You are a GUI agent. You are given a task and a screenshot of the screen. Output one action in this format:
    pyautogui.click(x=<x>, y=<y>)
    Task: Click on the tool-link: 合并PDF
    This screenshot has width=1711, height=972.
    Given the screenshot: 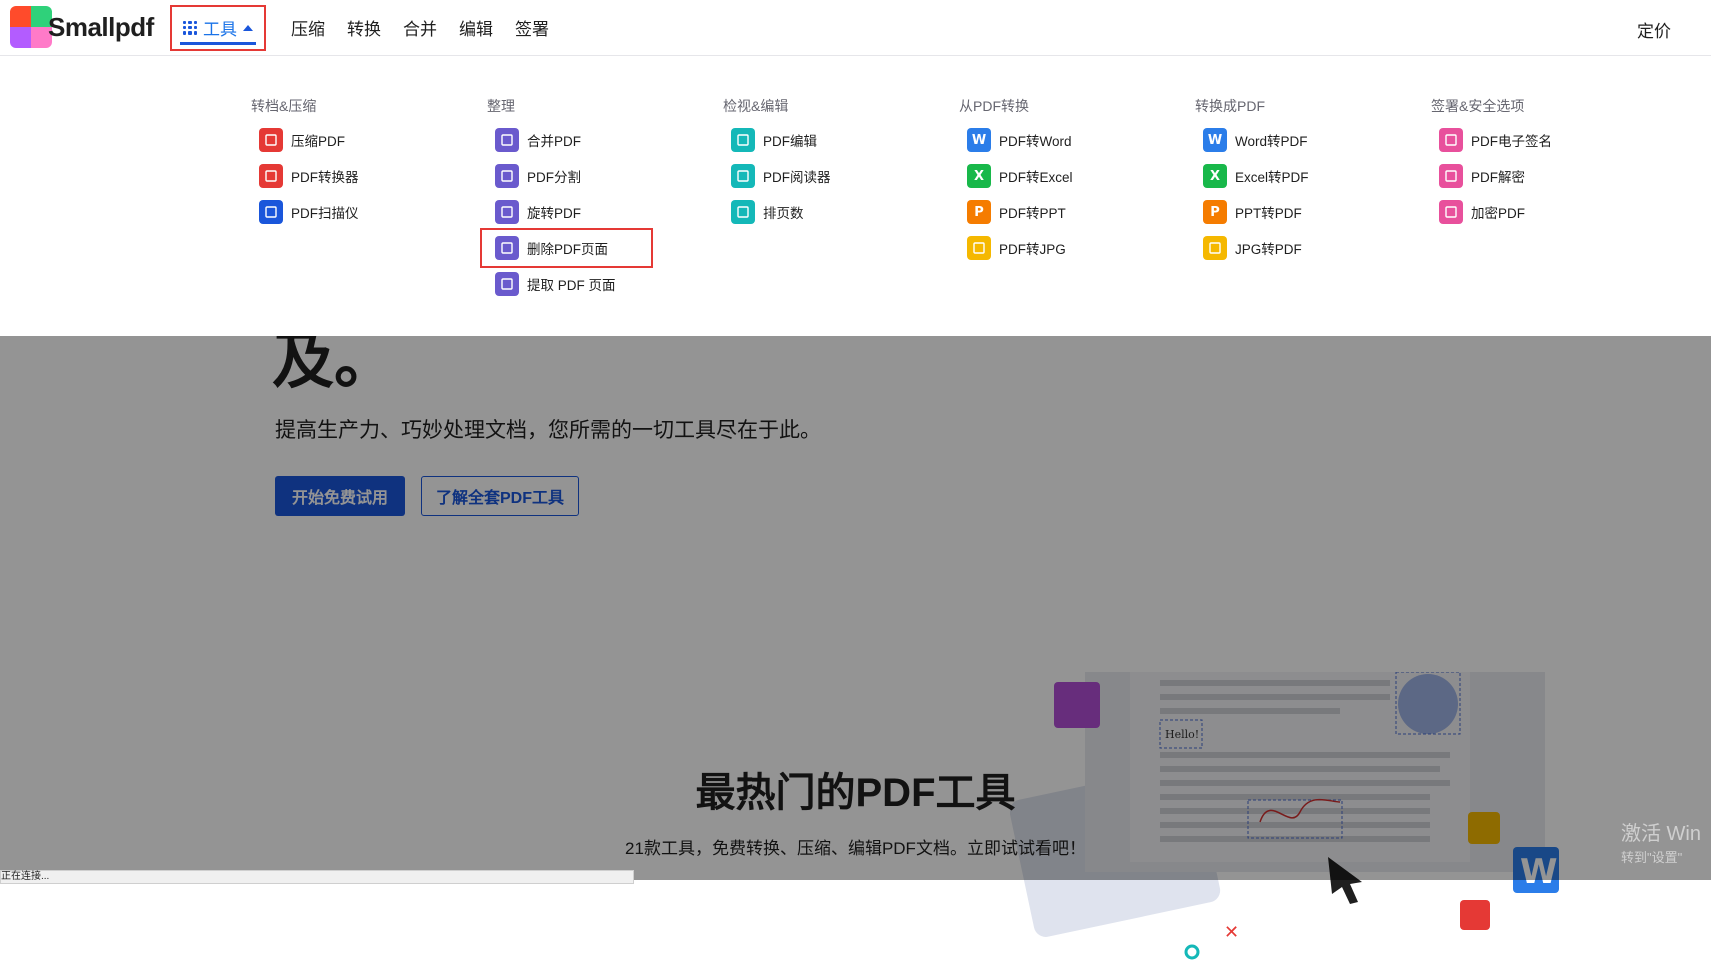 What is the action you would take?
    pyautogui.click(x=569, y=140)
    